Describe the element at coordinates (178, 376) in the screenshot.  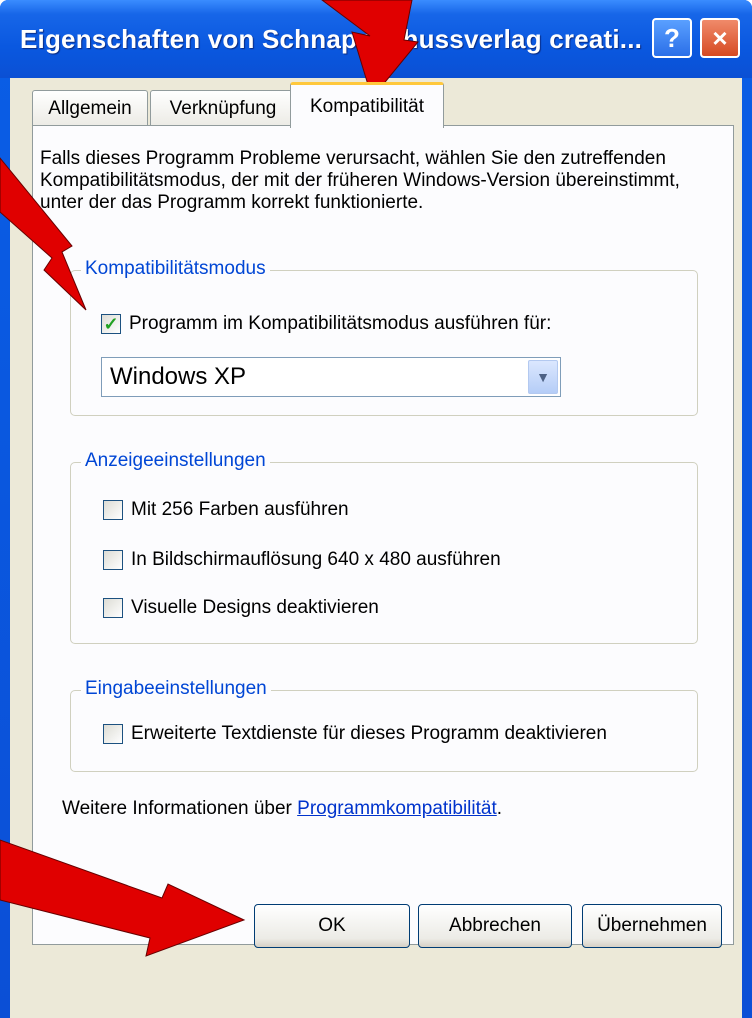
I see `selected-os-value: Windows XP` at that location.